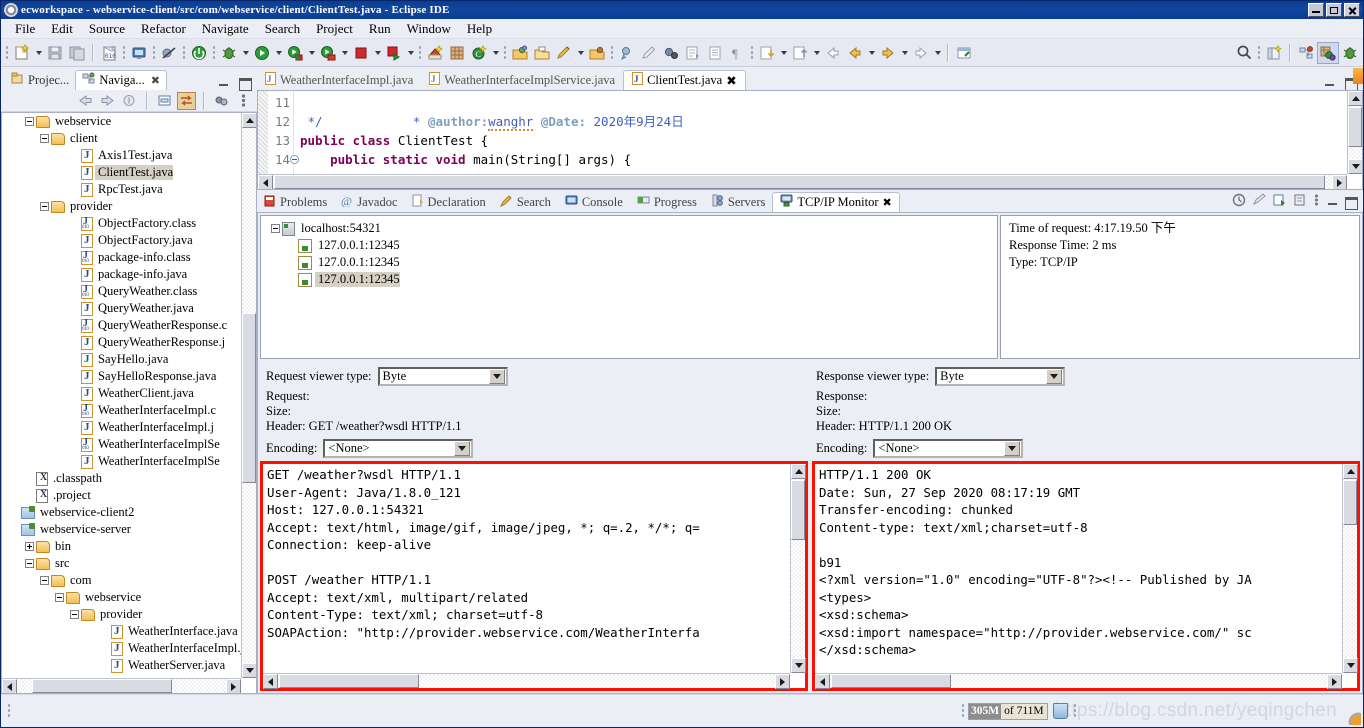  Describe the element at coordinates (435, 53) in the screenshot. I see `new-java-project-icon` at that location.